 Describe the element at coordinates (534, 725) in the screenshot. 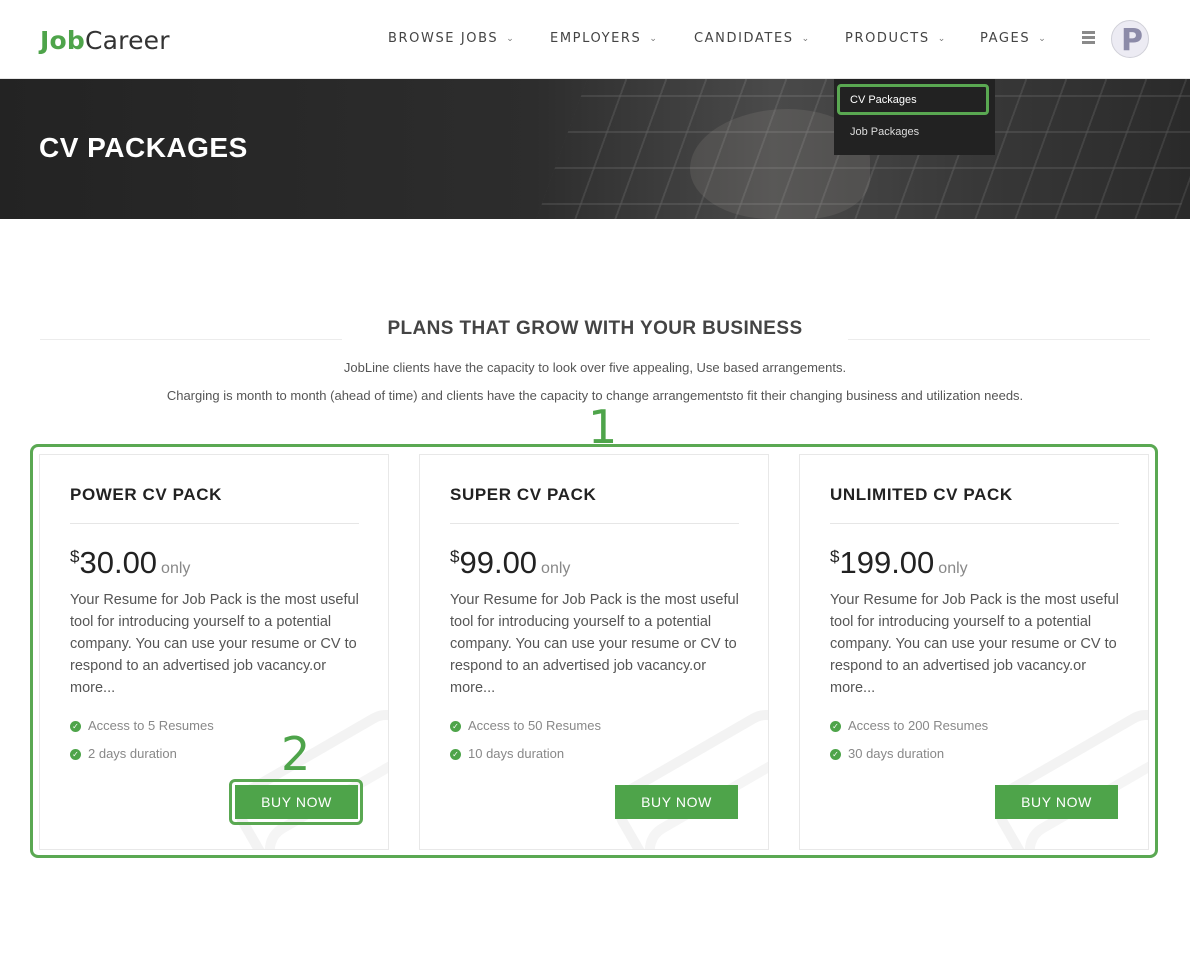

I see `feature-text: Access to 50 Resumes` at that location.